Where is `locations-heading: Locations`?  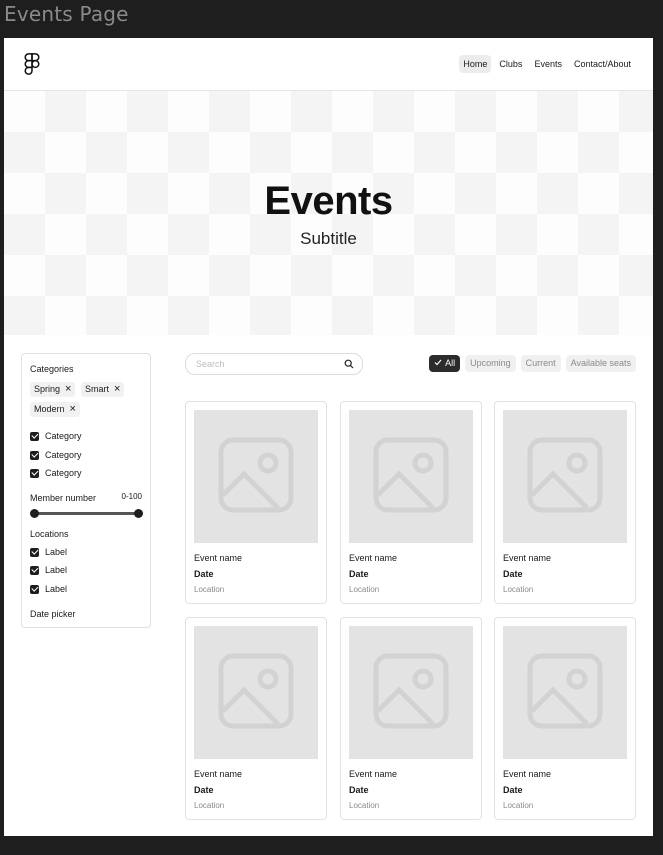
locations-heading: Locations is located at coordinates (49, 534).